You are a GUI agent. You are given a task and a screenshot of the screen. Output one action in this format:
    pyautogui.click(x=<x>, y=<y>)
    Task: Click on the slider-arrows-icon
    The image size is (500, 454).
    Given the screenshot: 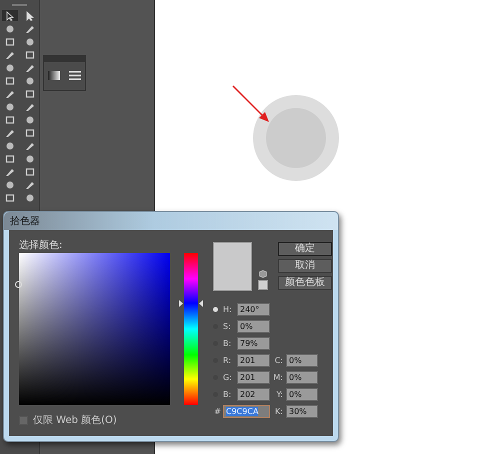 What is the action you would take?
    pyautogui.click(x=191, y=304)
    